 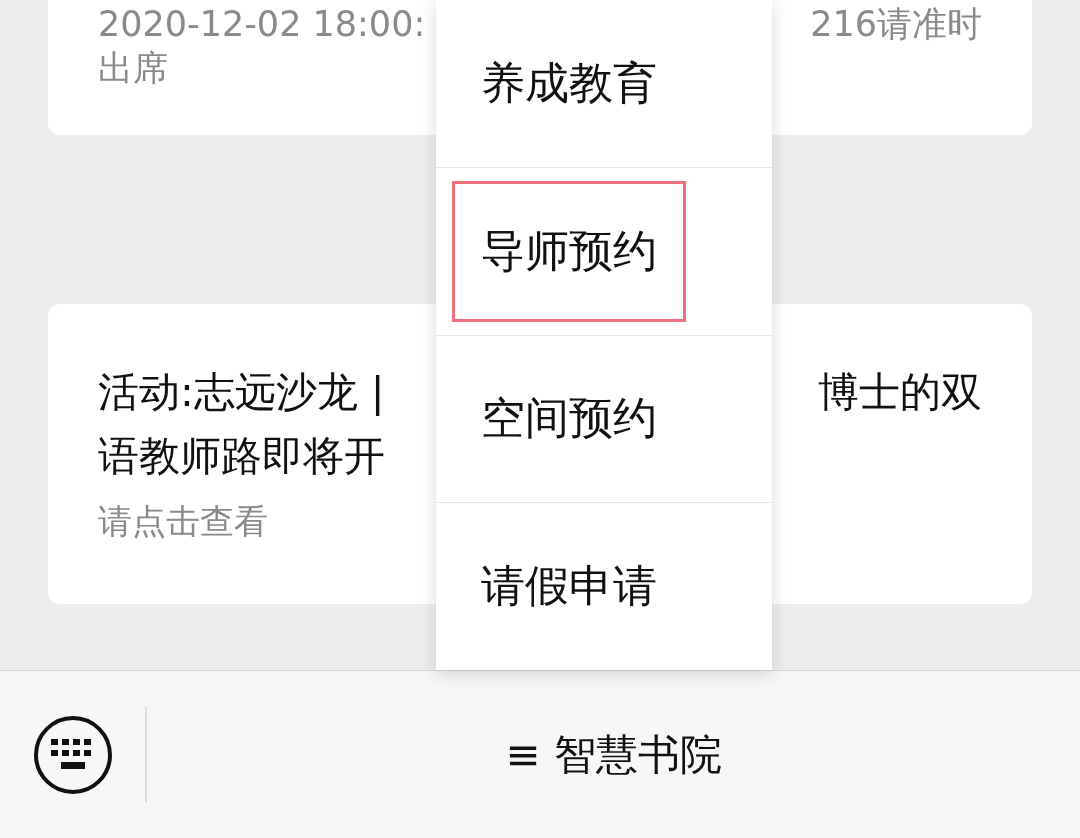 What do you see at coordinates (241, 456) in the screenshot?
I see `card-title: 语教师路即将开` at bounding box center [241, 456].